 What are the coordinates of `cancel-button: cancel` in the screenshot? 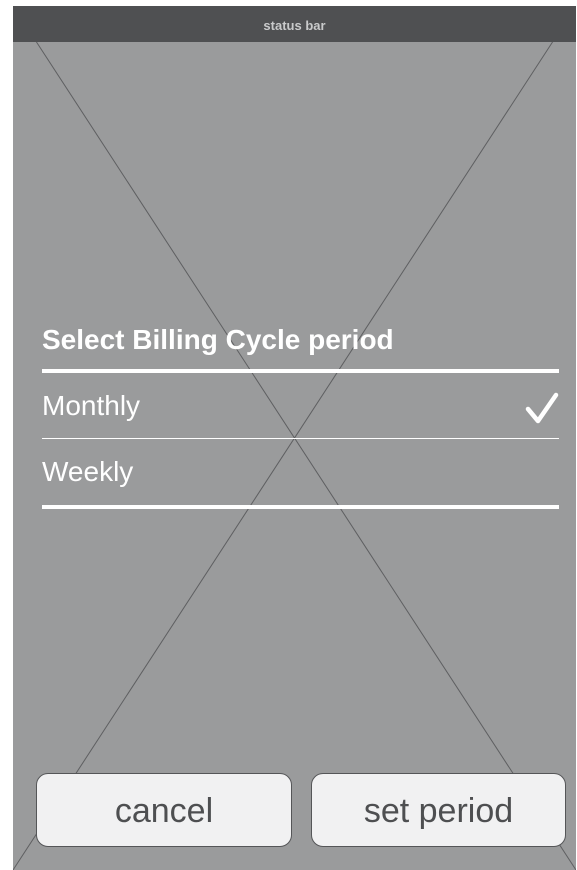 It's located at (164, 810).